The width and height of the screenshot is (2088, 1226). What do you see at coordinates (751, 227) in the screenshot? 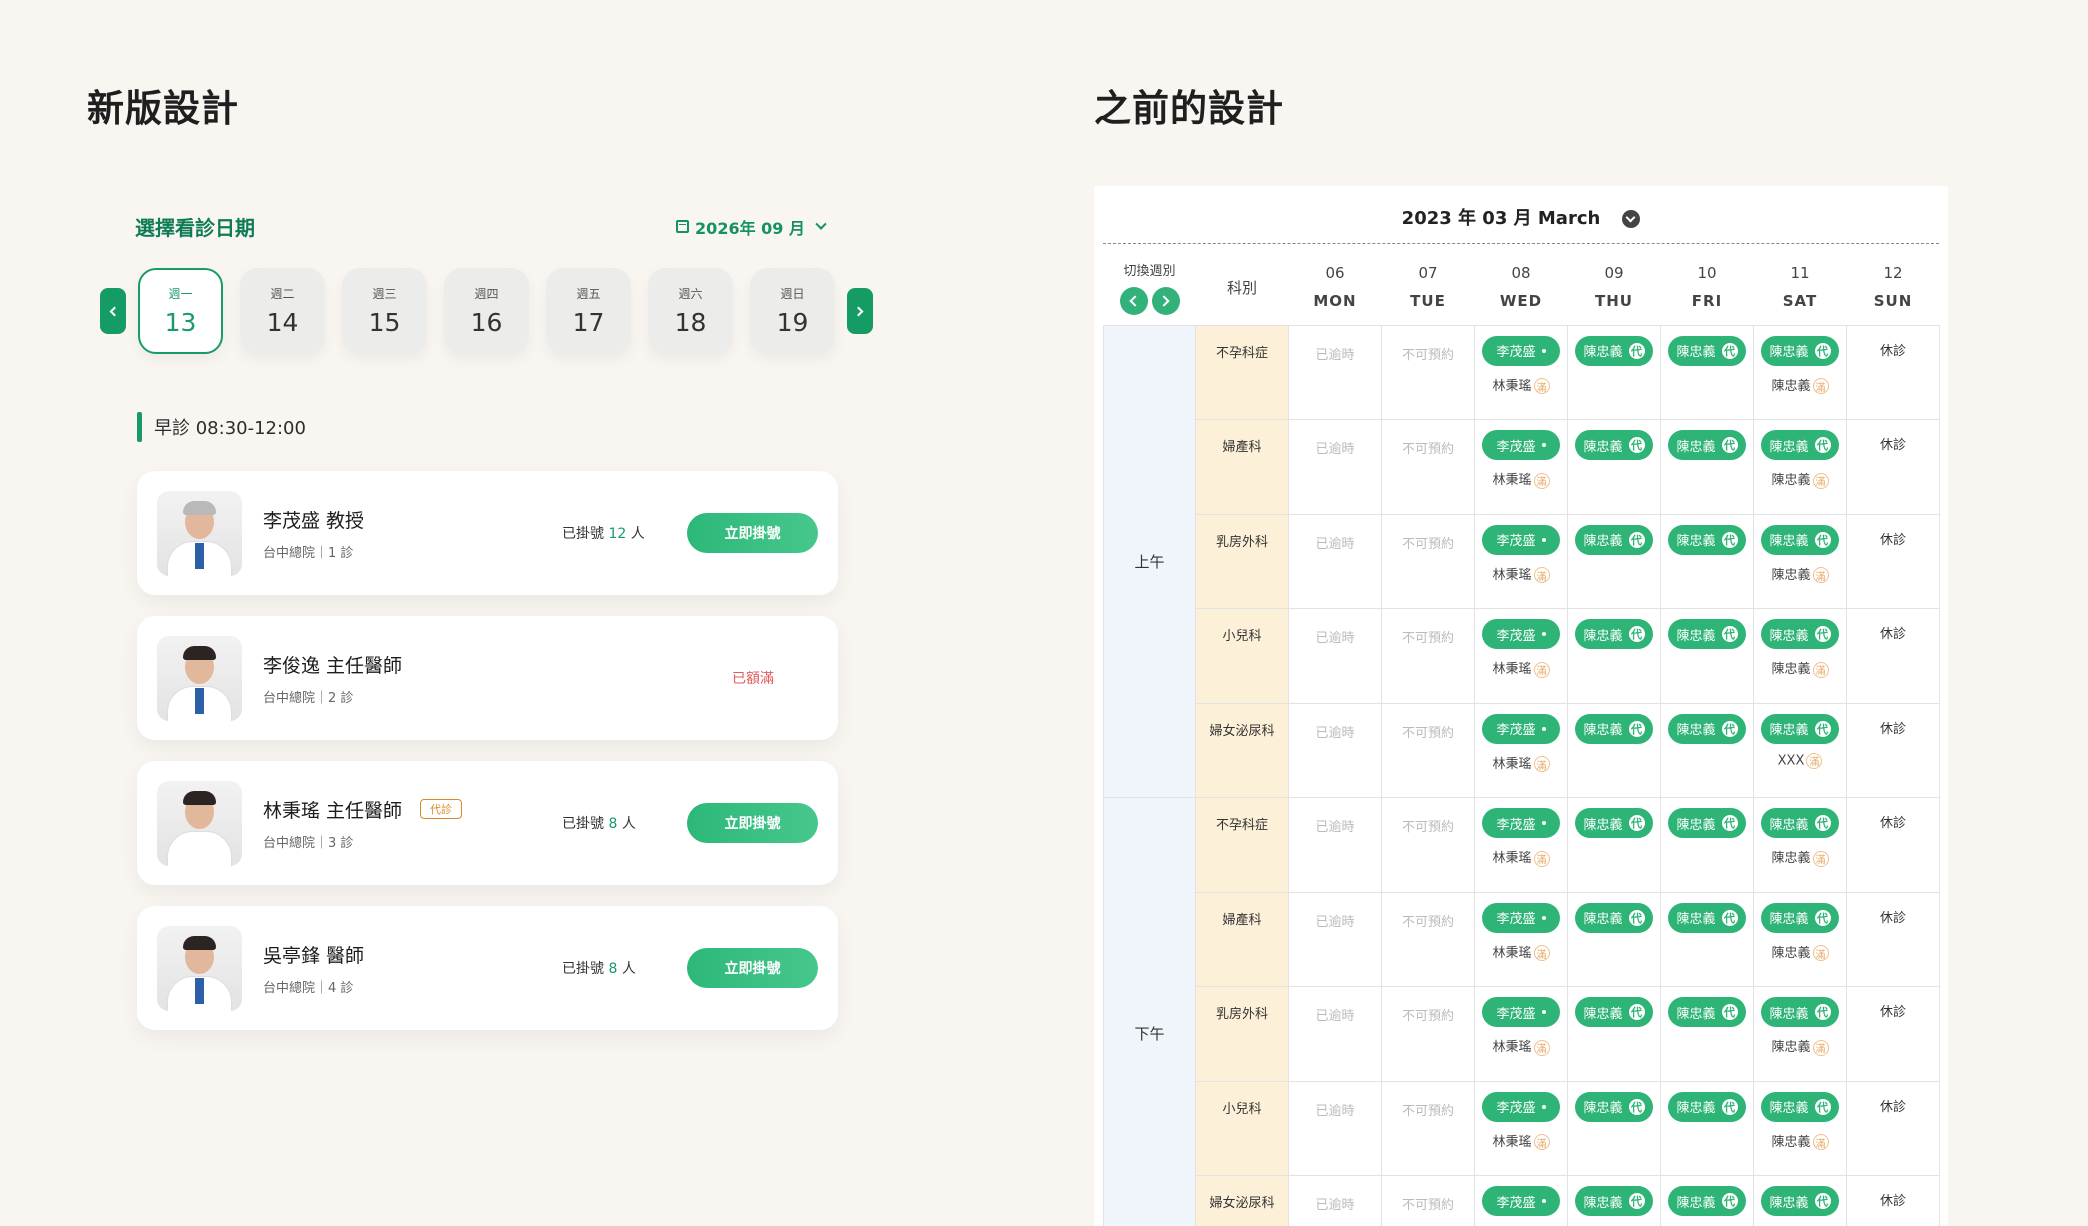
I see `month-picker: 2026年 09 月` at bounding box center [751, 227].